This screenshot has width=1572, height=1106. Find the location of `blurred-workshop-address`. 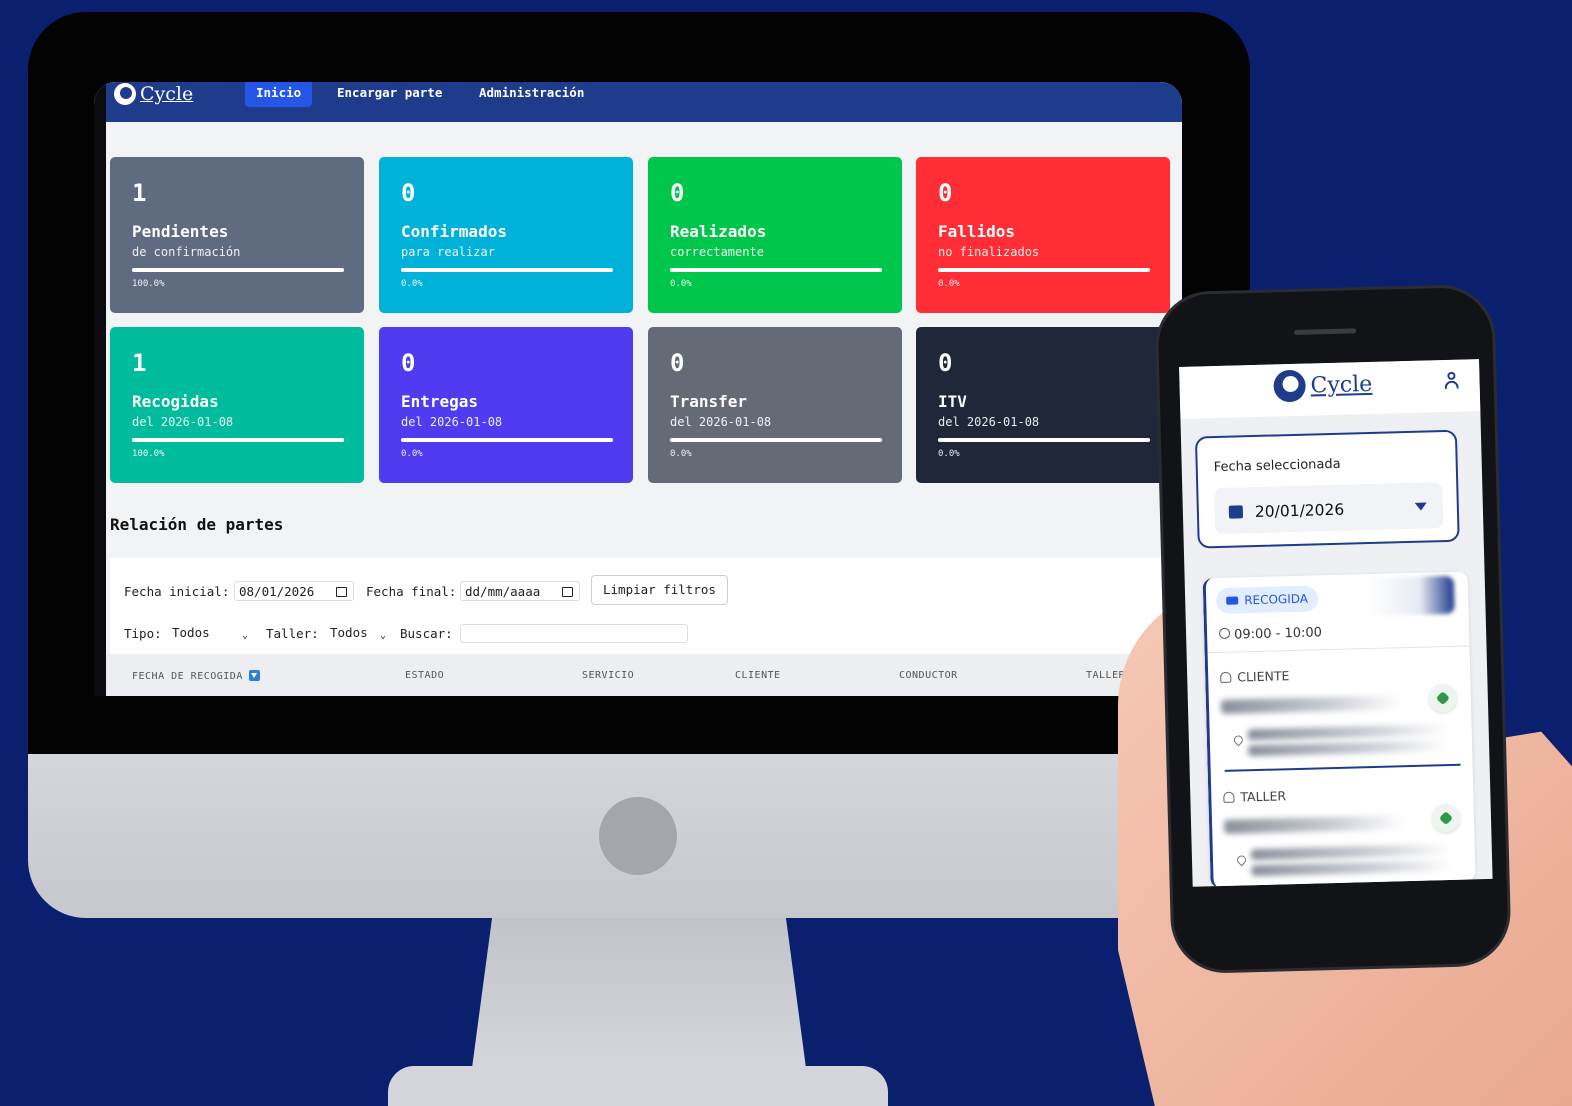

blurred-workshop-address is located at coordinates (1350, 852).